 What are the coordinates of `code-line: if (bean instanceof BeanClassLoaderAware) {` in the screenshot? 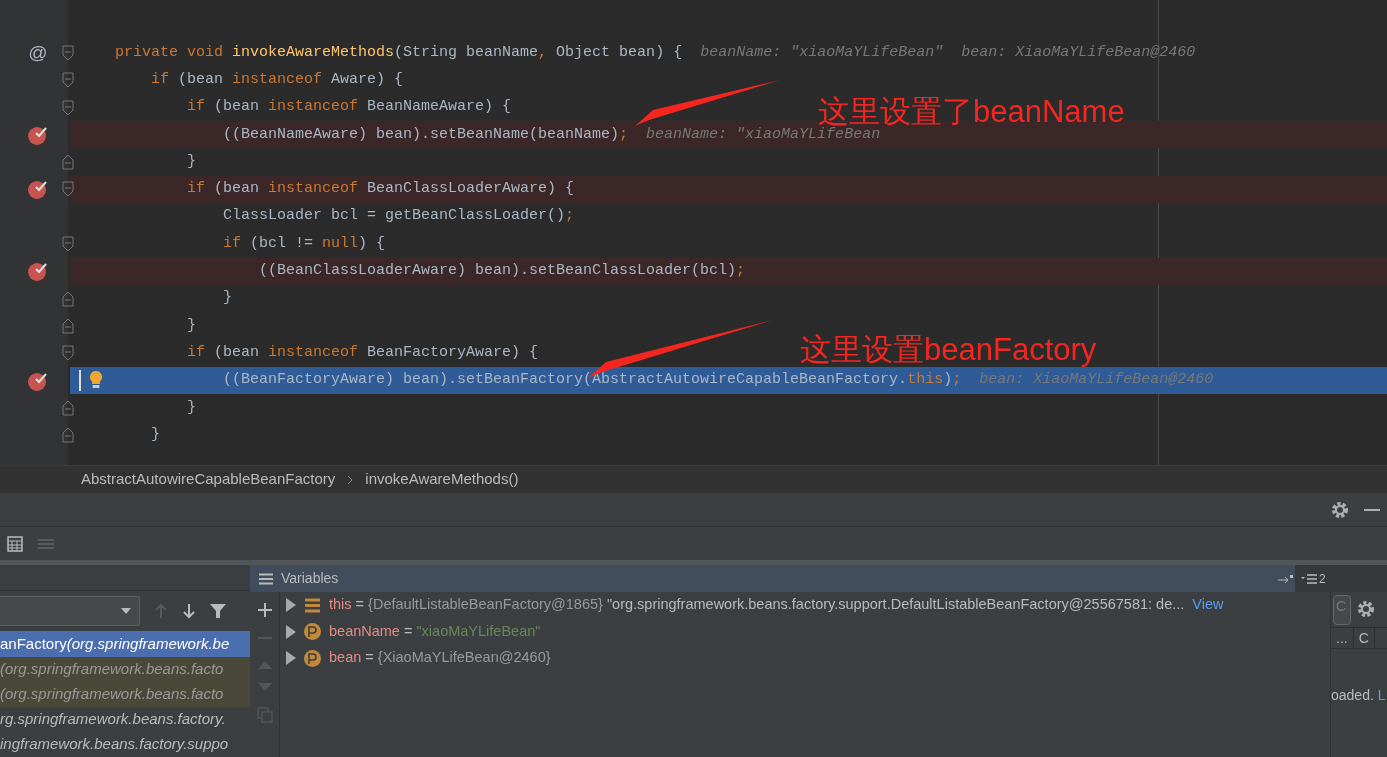 It's located at (381, 189).